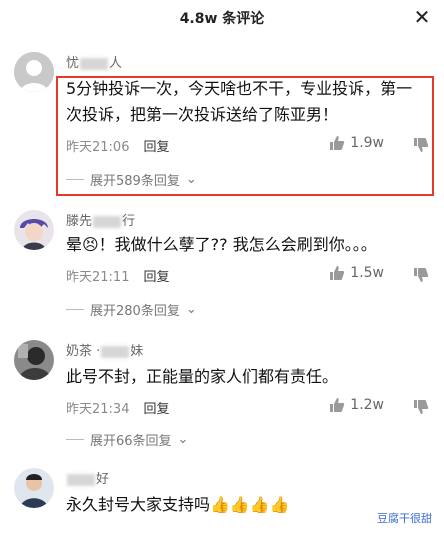 This screenshot has width=444, height=534. Describe the element at coordinates (202, 376) in the screenshot. I see `comment-text: 此号不封，正能量的家人们都有责任。` at that location.